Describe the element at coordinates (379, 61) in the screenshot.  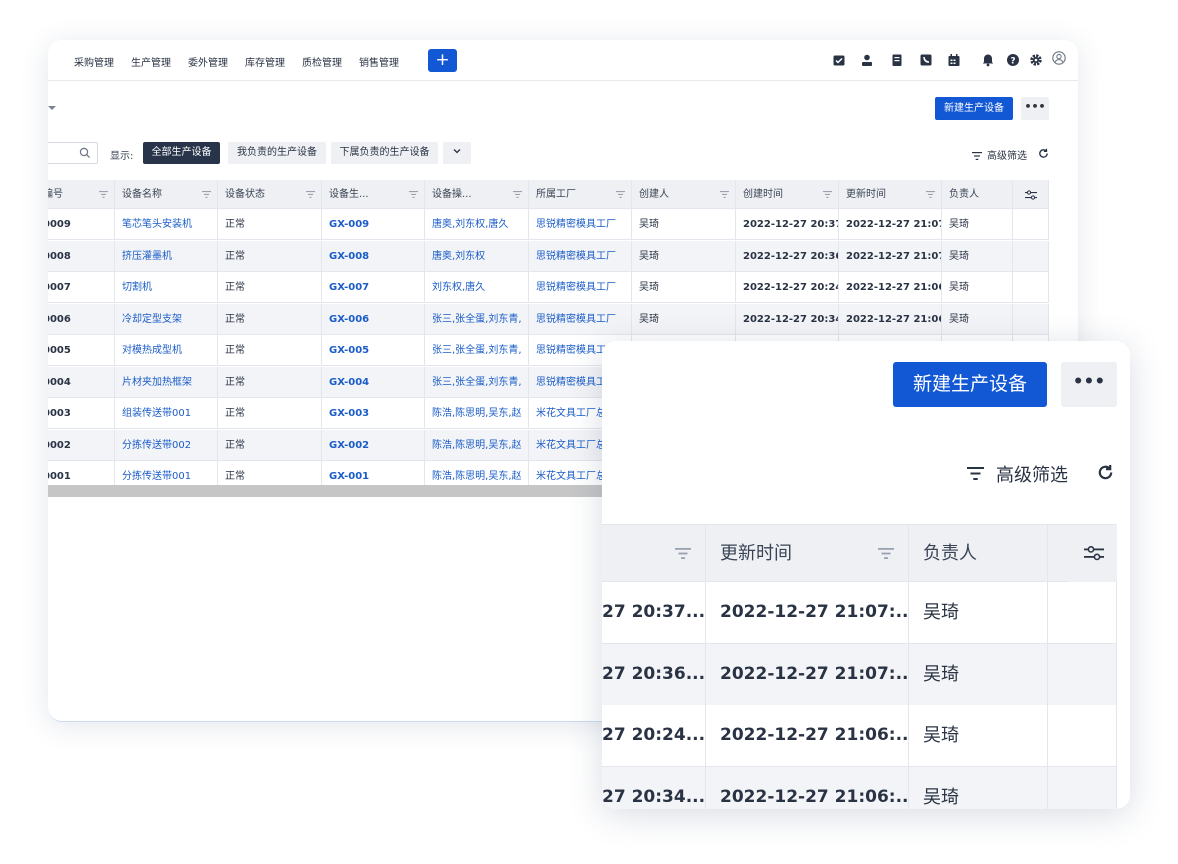
I see `nav-item-sales: 销售管理` at that location.